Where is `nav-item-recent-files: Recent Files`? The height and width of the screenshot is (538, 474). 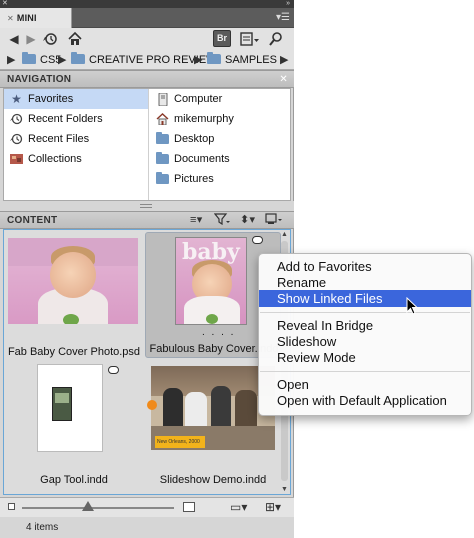 nav-item-recent-files: Recent Files is located at coordinates (76, 139).